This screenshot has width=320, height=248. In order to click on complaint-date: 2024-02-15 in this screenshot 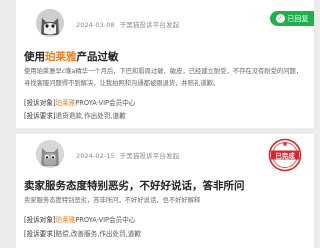, I will do `click(95, 156)`.